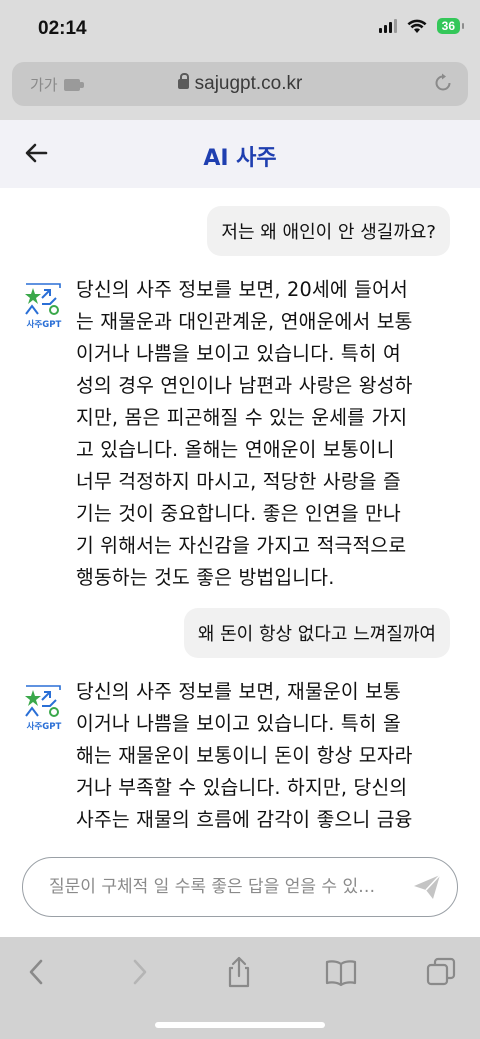 Image resolution: width=480 pixels, height=1039 pixels. What do you see at coordinates (242, 417) in the screenshot?
I see `message-line: 지만, 몸은 피곤해질 수 있는 운세를 가지` at bounding box center [242, 417].